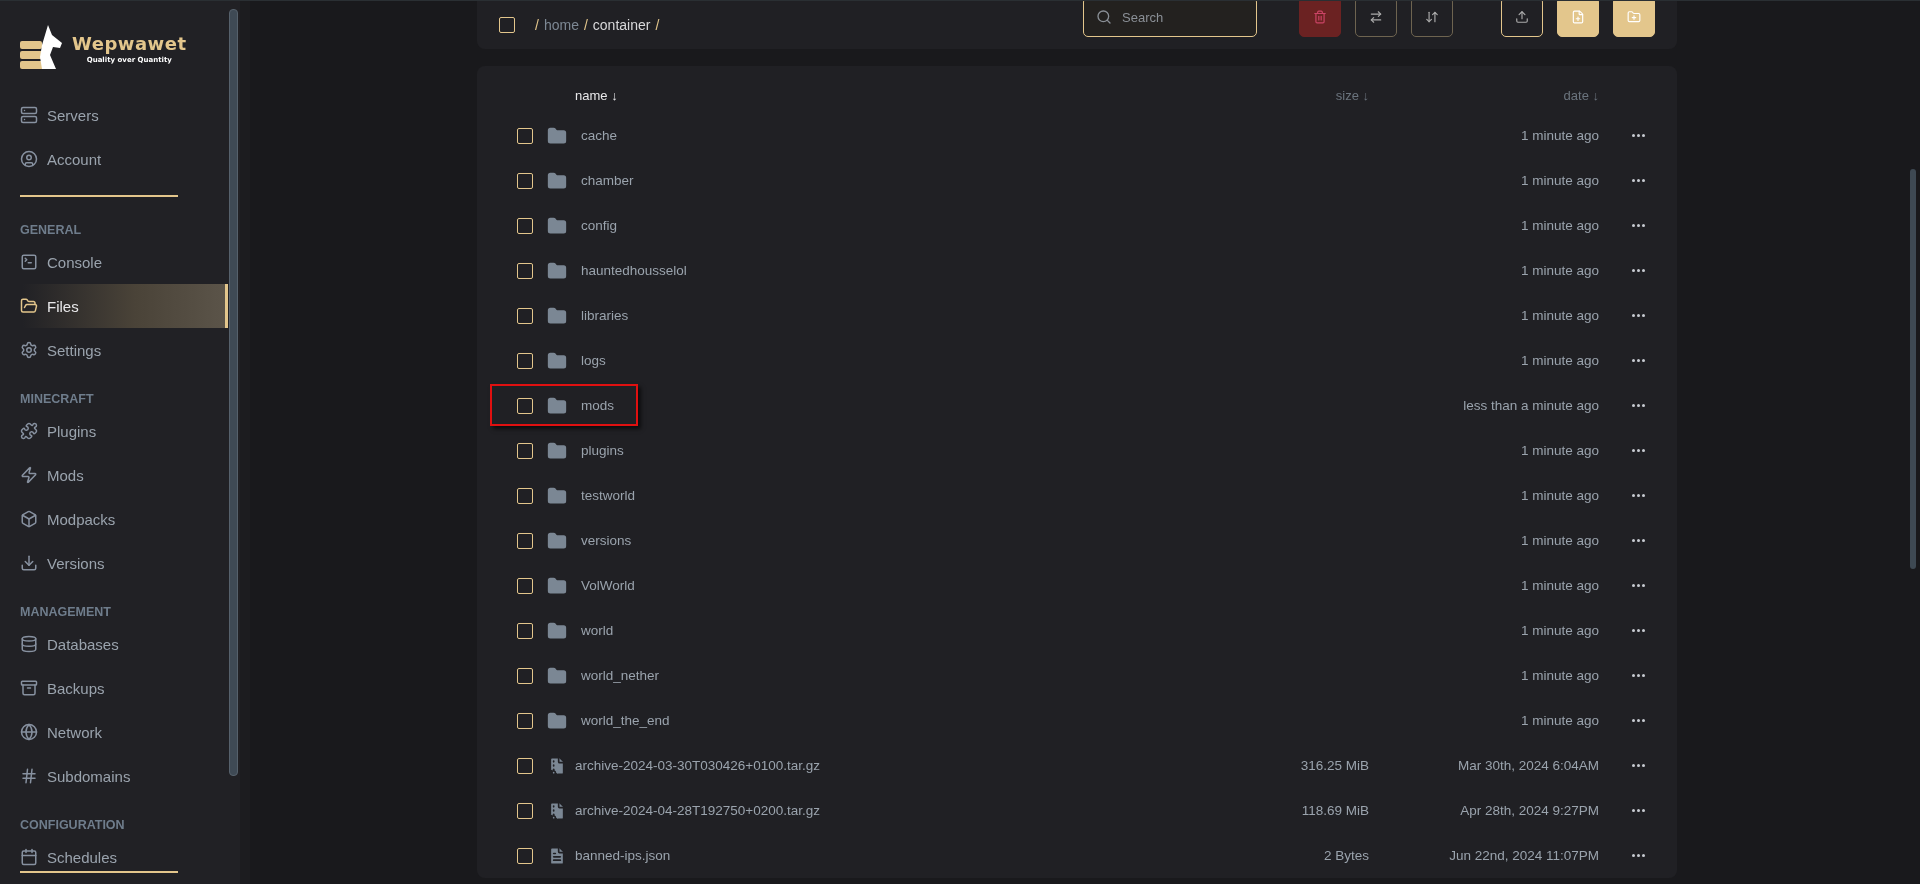 This screenshot has width=1920, height=884. I want to click on nav-item: Schedules, so click(114, 857).